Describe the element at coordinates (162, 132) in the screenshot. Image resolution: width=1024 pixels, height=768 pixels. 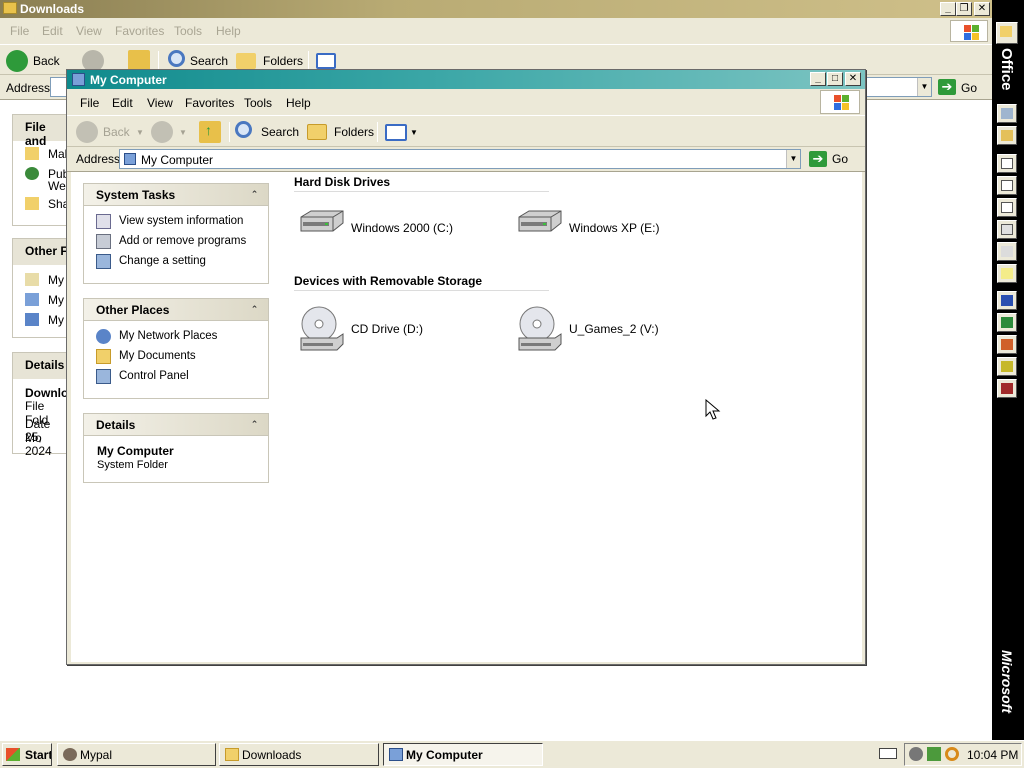
I see `forward-arrow-icon` at that location.